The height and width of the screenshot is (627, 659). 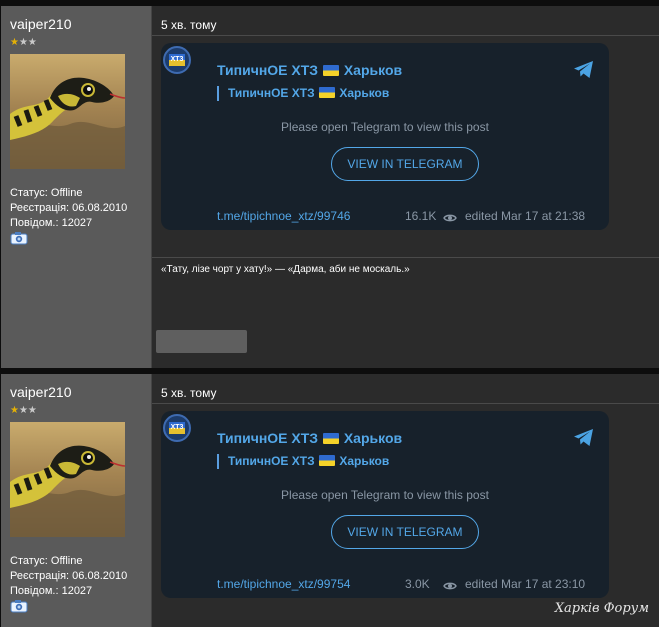 What do you see at coordinates (201, 341) in the screenshot?
I see `post-action-button` at bounding box center [201, 341].